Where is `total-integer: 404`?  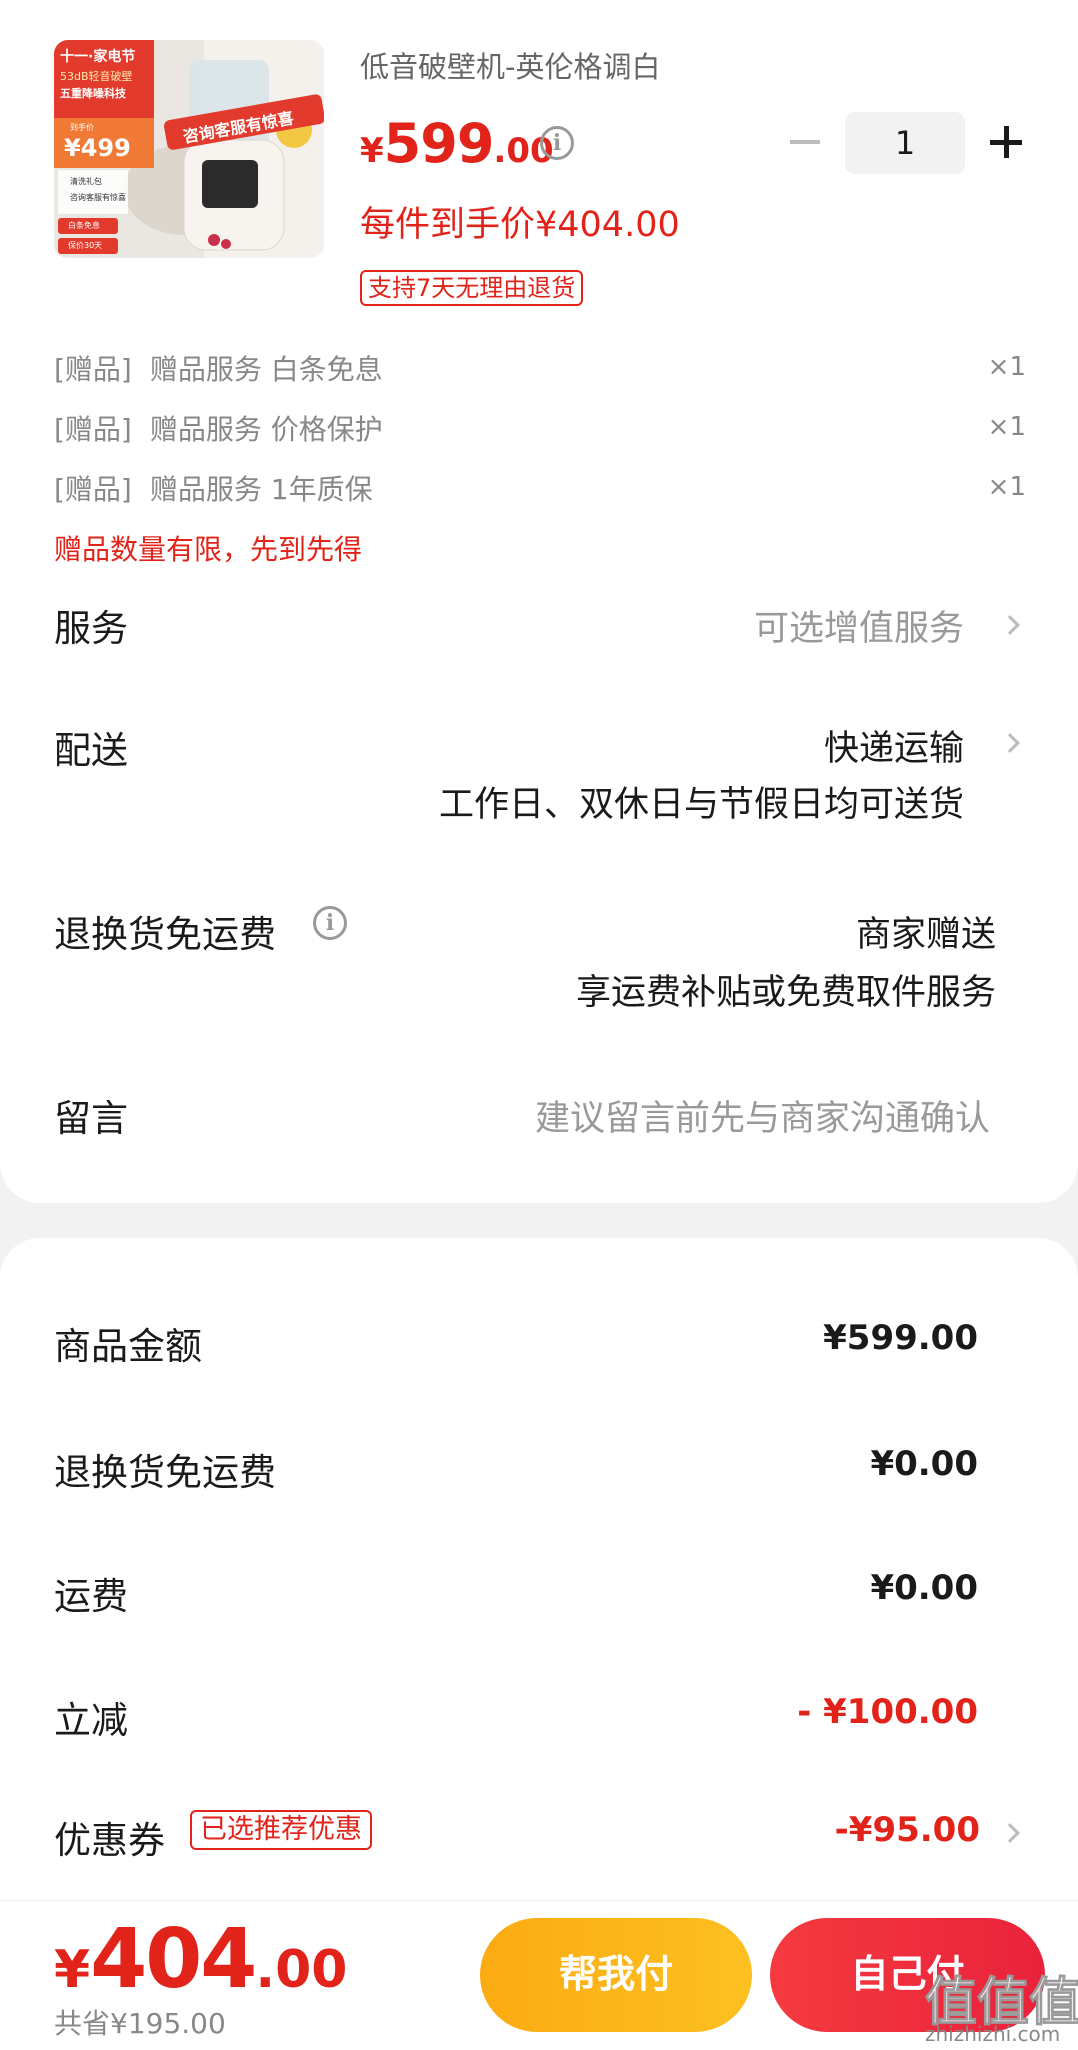
total-integer: 404 is located at coordinates (173, 1959).